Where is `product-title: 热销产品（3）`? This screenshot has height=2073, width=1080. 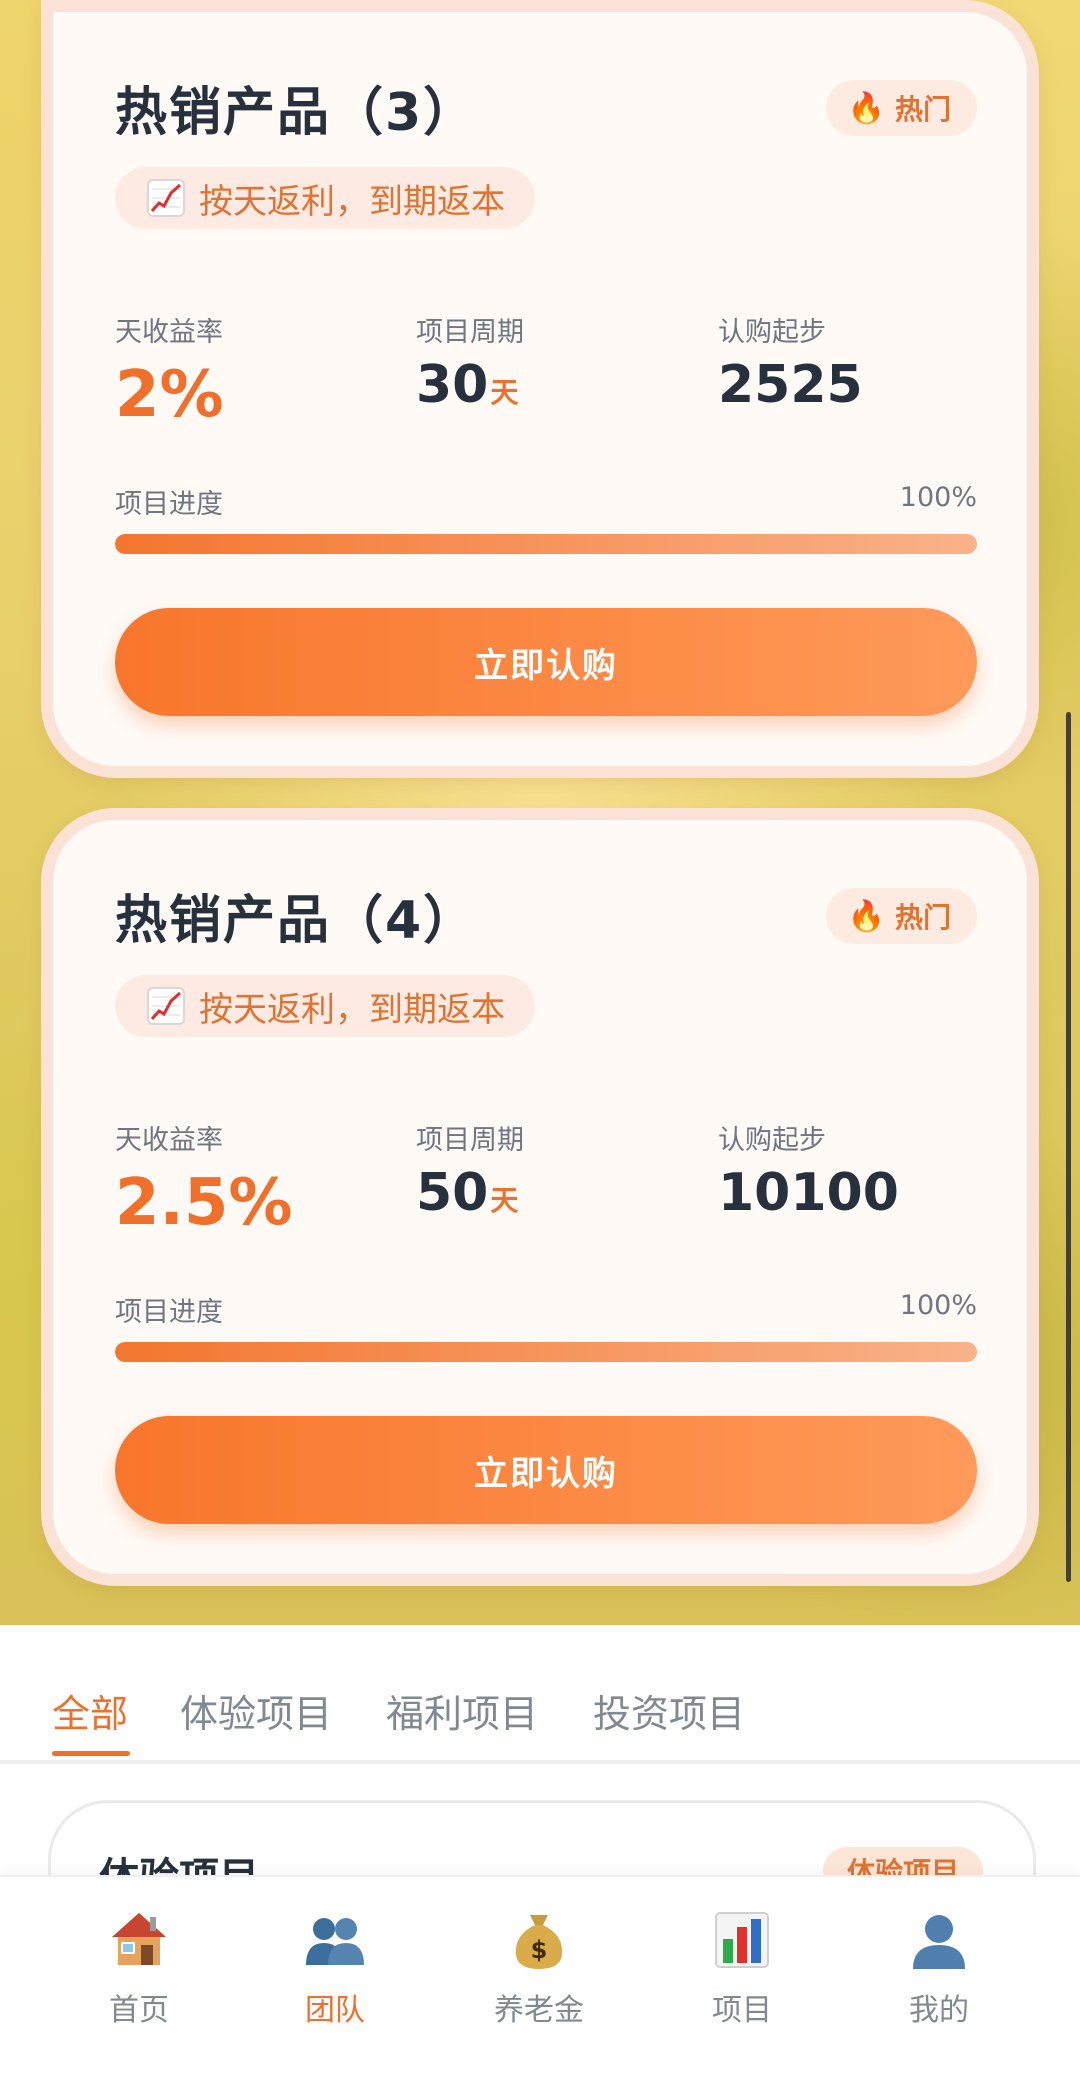 product-title: 热销产品（3） is located at coordinates (296, 113).